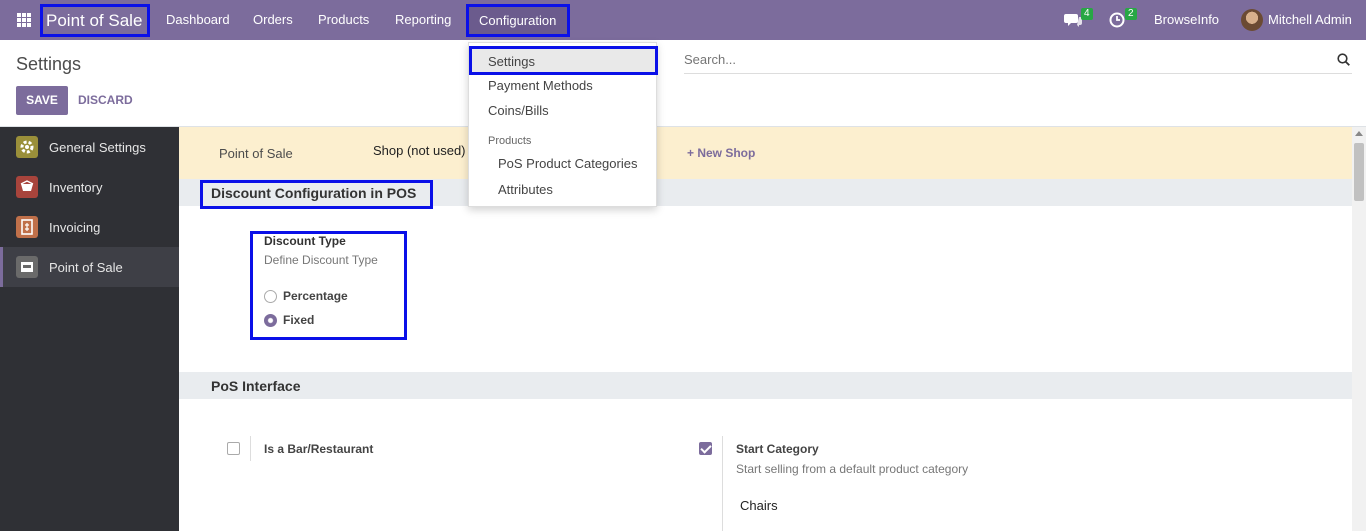 This screenshot has width=1366, height=531. What do you see at coordinates (49, 64) in the screenshot?
I see `page-title: Settings` at bounding box center [49, 64].